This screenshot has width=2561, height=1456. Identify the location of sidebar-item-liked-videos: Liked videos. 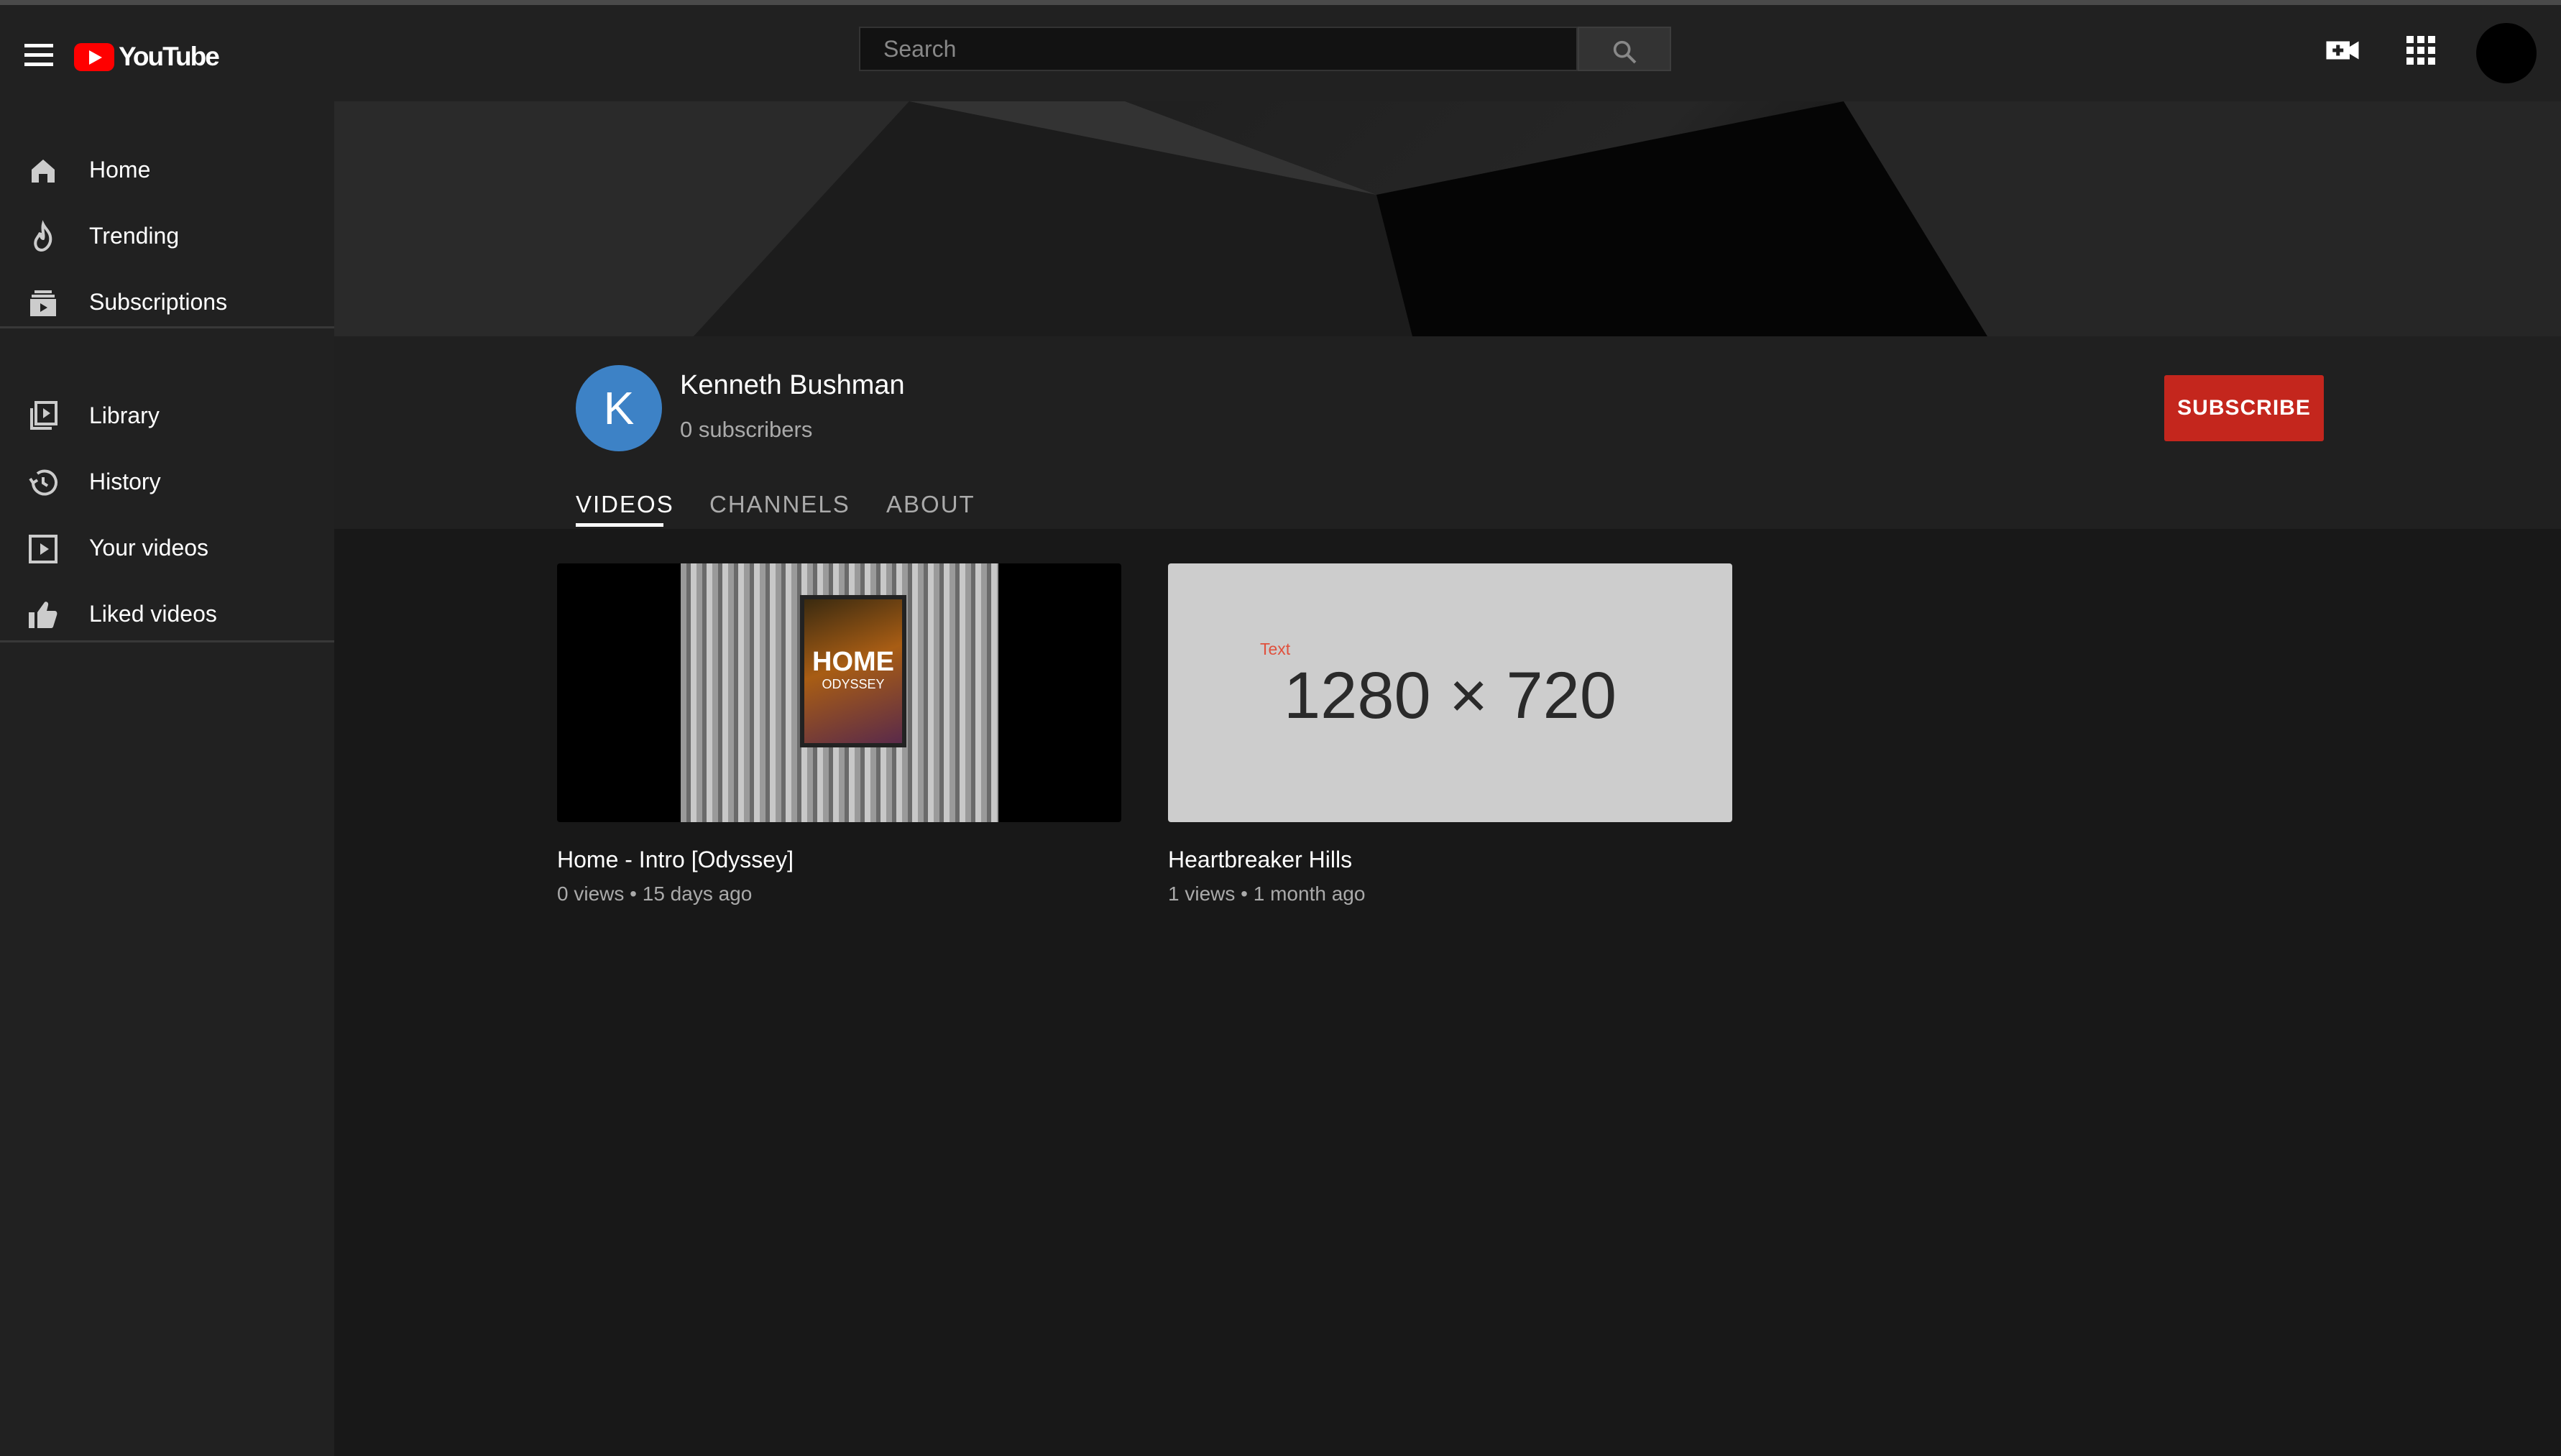
(167, 613).